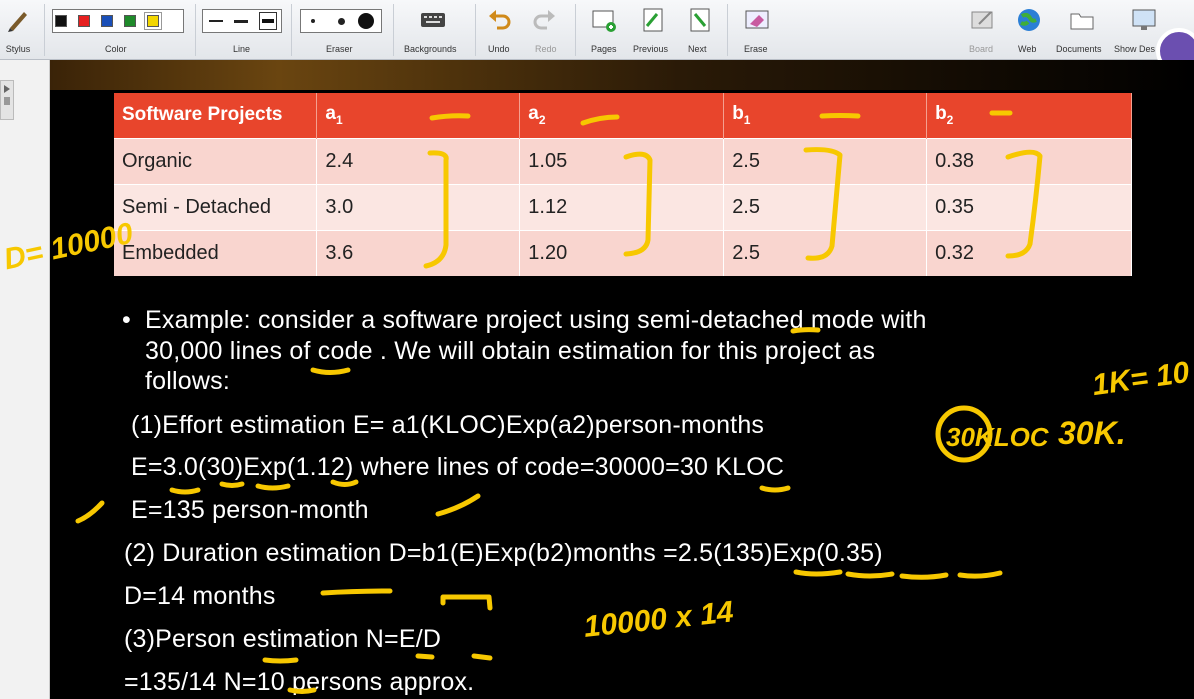 The height and width of the screenshot is (699, 1194). I want to click on effort-result: E=135 person-month, so click(250, 510).